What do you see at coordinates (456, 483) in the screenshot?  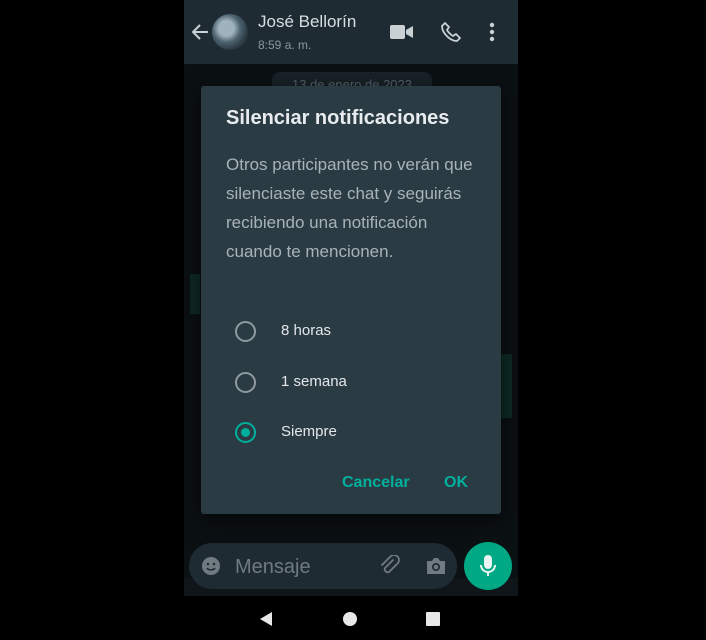 I see `ok-button: OK` at bounding box center [456, 483].